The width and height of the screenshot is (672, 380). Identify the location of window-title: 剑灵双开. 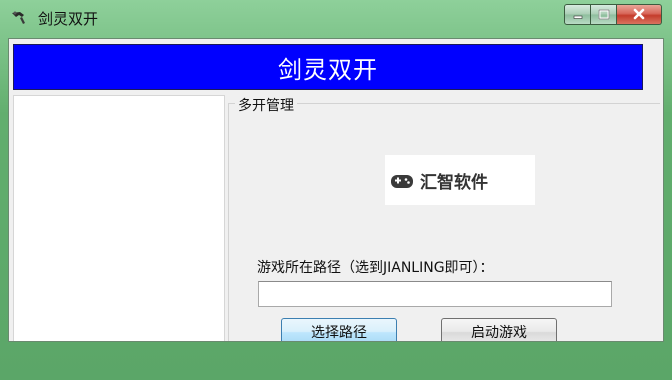
(68, 19).